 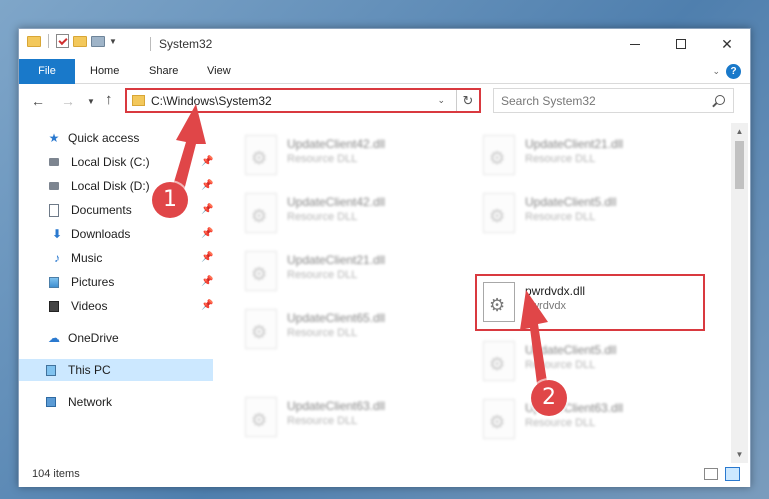 What do you see at coordinates (467, 100) in the screenshot?
I see `refresh-icon: ↻` at bounding box center [467, 100].